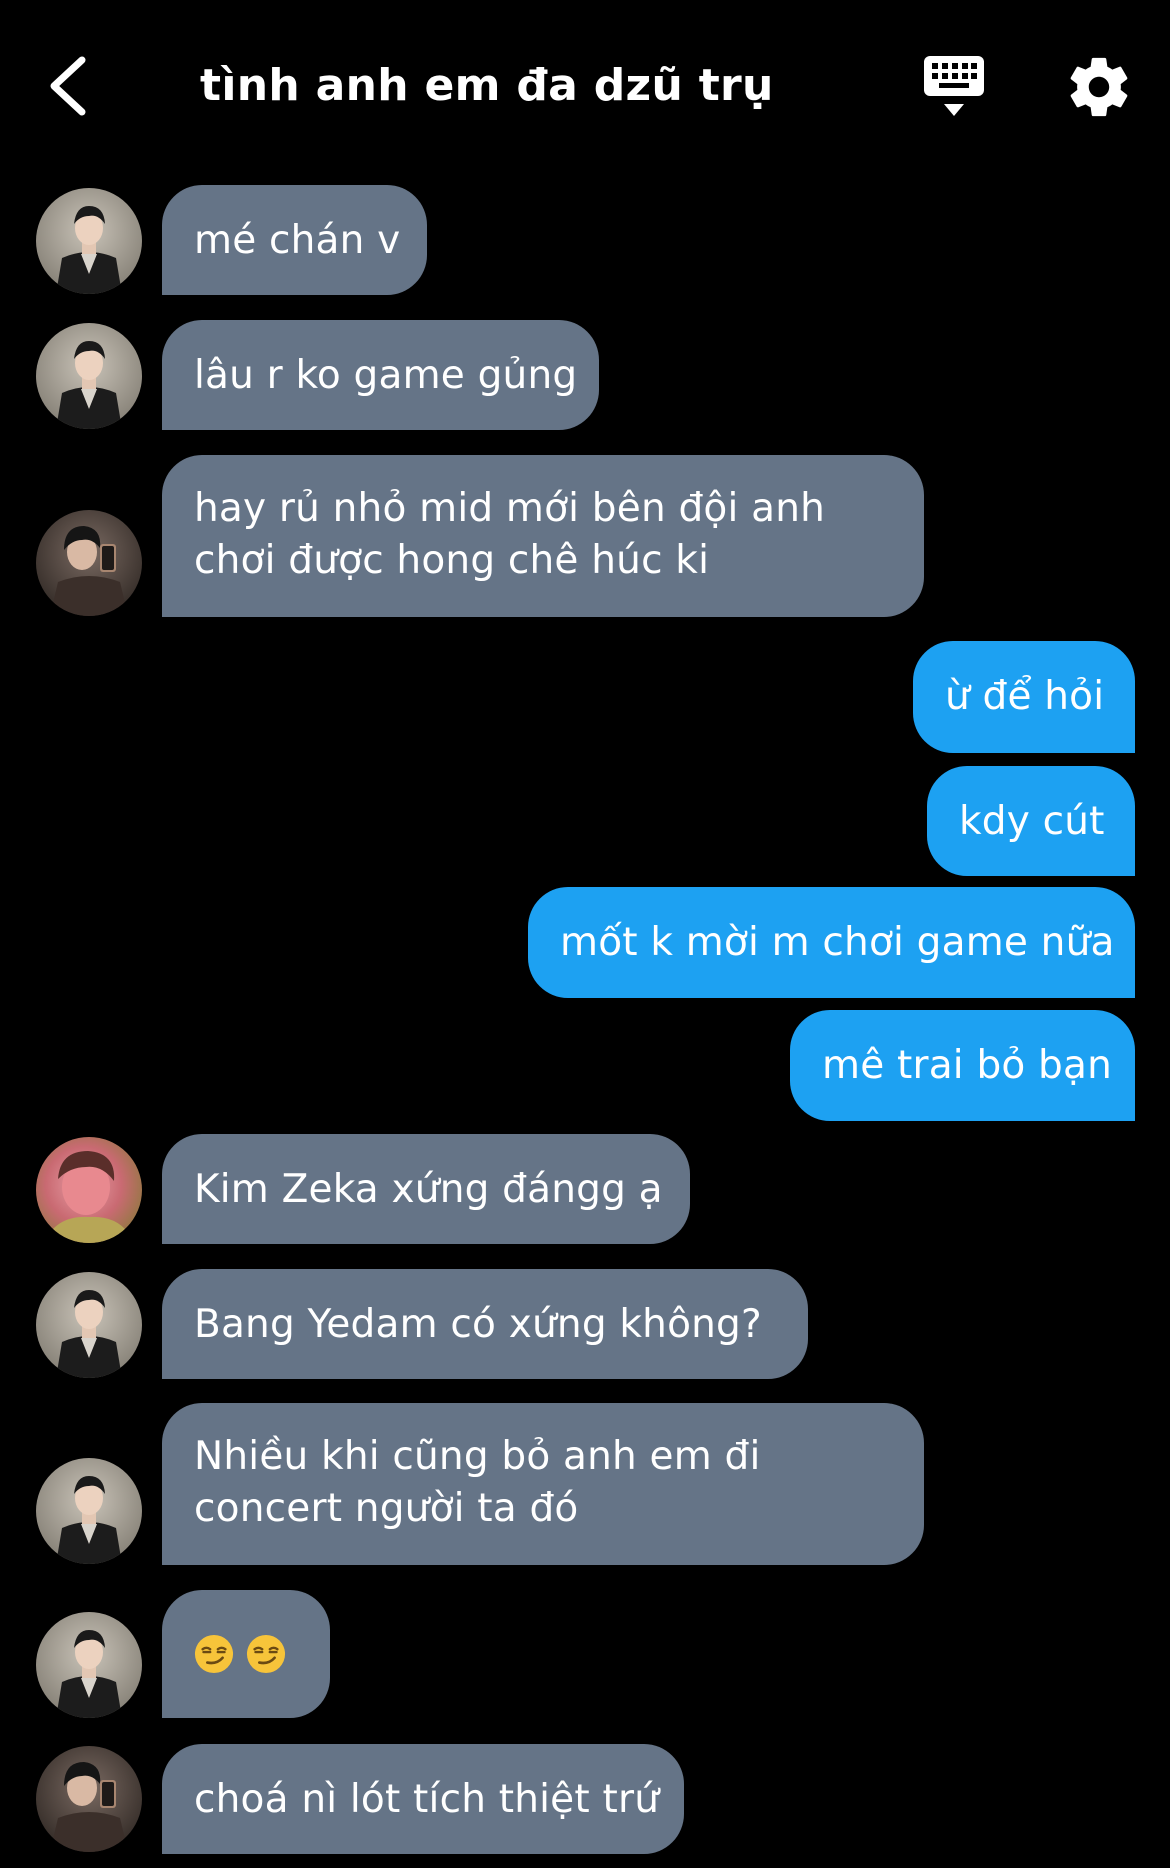  What do you see at coordinates (510, 508) in the screenshot?
I see `message-text-line: hay rủ nhỏ mid mới bên đội anh` at bounding box center [510, 508].